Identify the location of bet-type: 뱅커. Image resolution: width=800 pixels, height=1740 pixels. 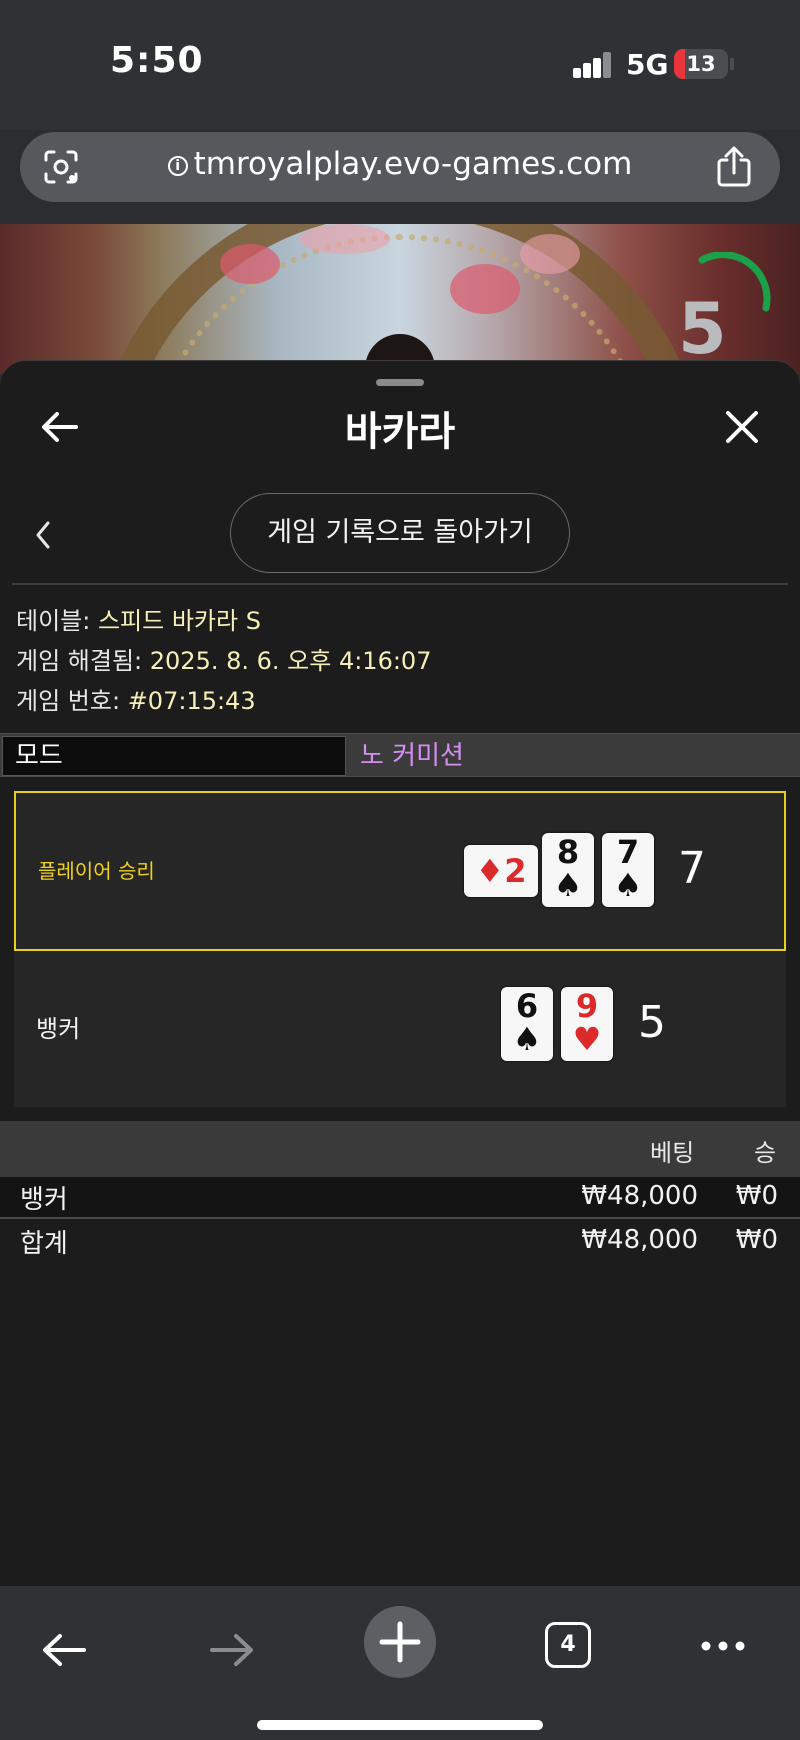
(44, 1200).